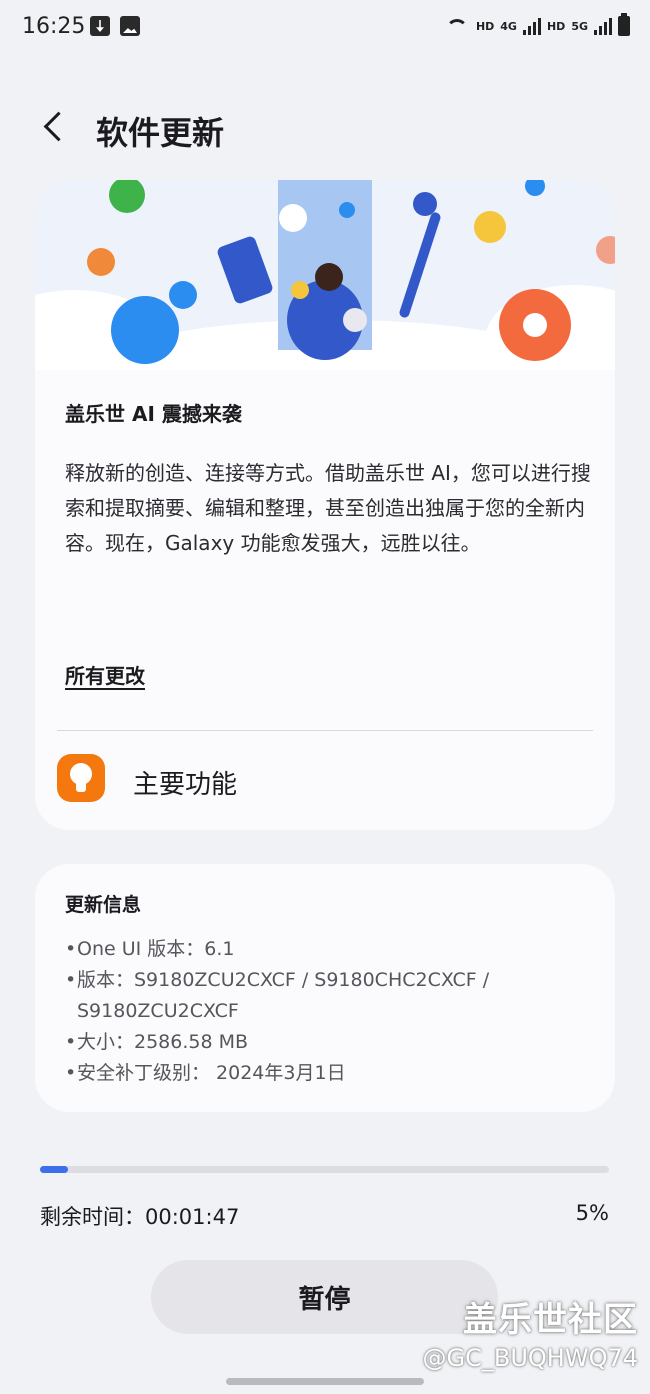 This screenshot has width=650, height=1394. Describe the element at coordinates (335, 1042) in the screenshot. I see `info-item-size: 大小：2586.58 MB` at that location.